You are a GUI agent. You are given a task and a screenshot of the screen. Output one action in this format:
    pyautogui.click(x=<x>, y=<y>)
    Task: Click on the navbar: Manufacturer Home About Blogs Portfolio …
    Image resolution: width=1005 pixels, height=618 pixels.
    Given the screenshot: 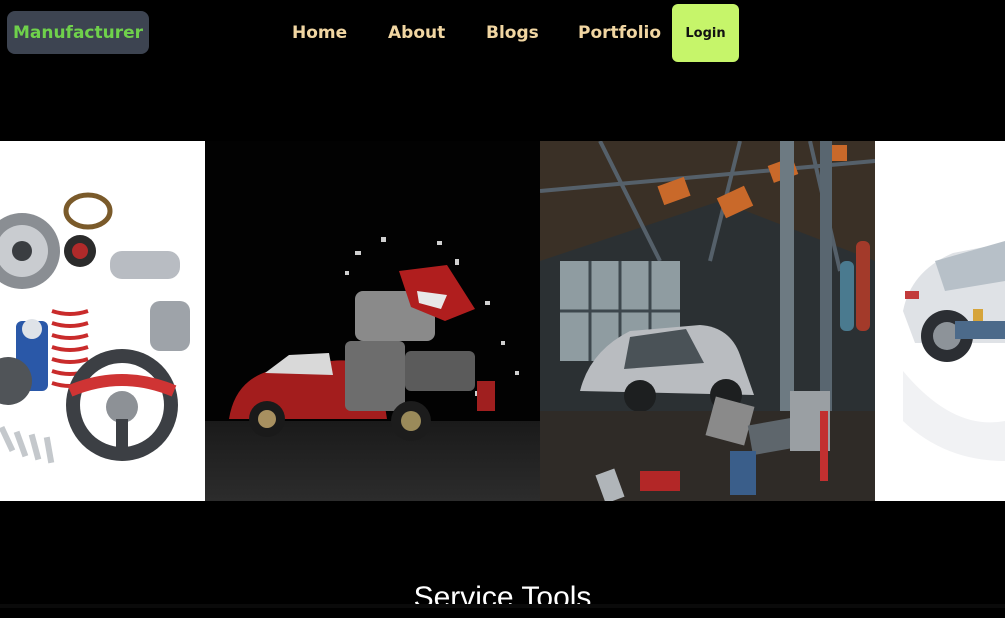 What is the action you would take?
    pyautogui.click(x=502, y=33)
    